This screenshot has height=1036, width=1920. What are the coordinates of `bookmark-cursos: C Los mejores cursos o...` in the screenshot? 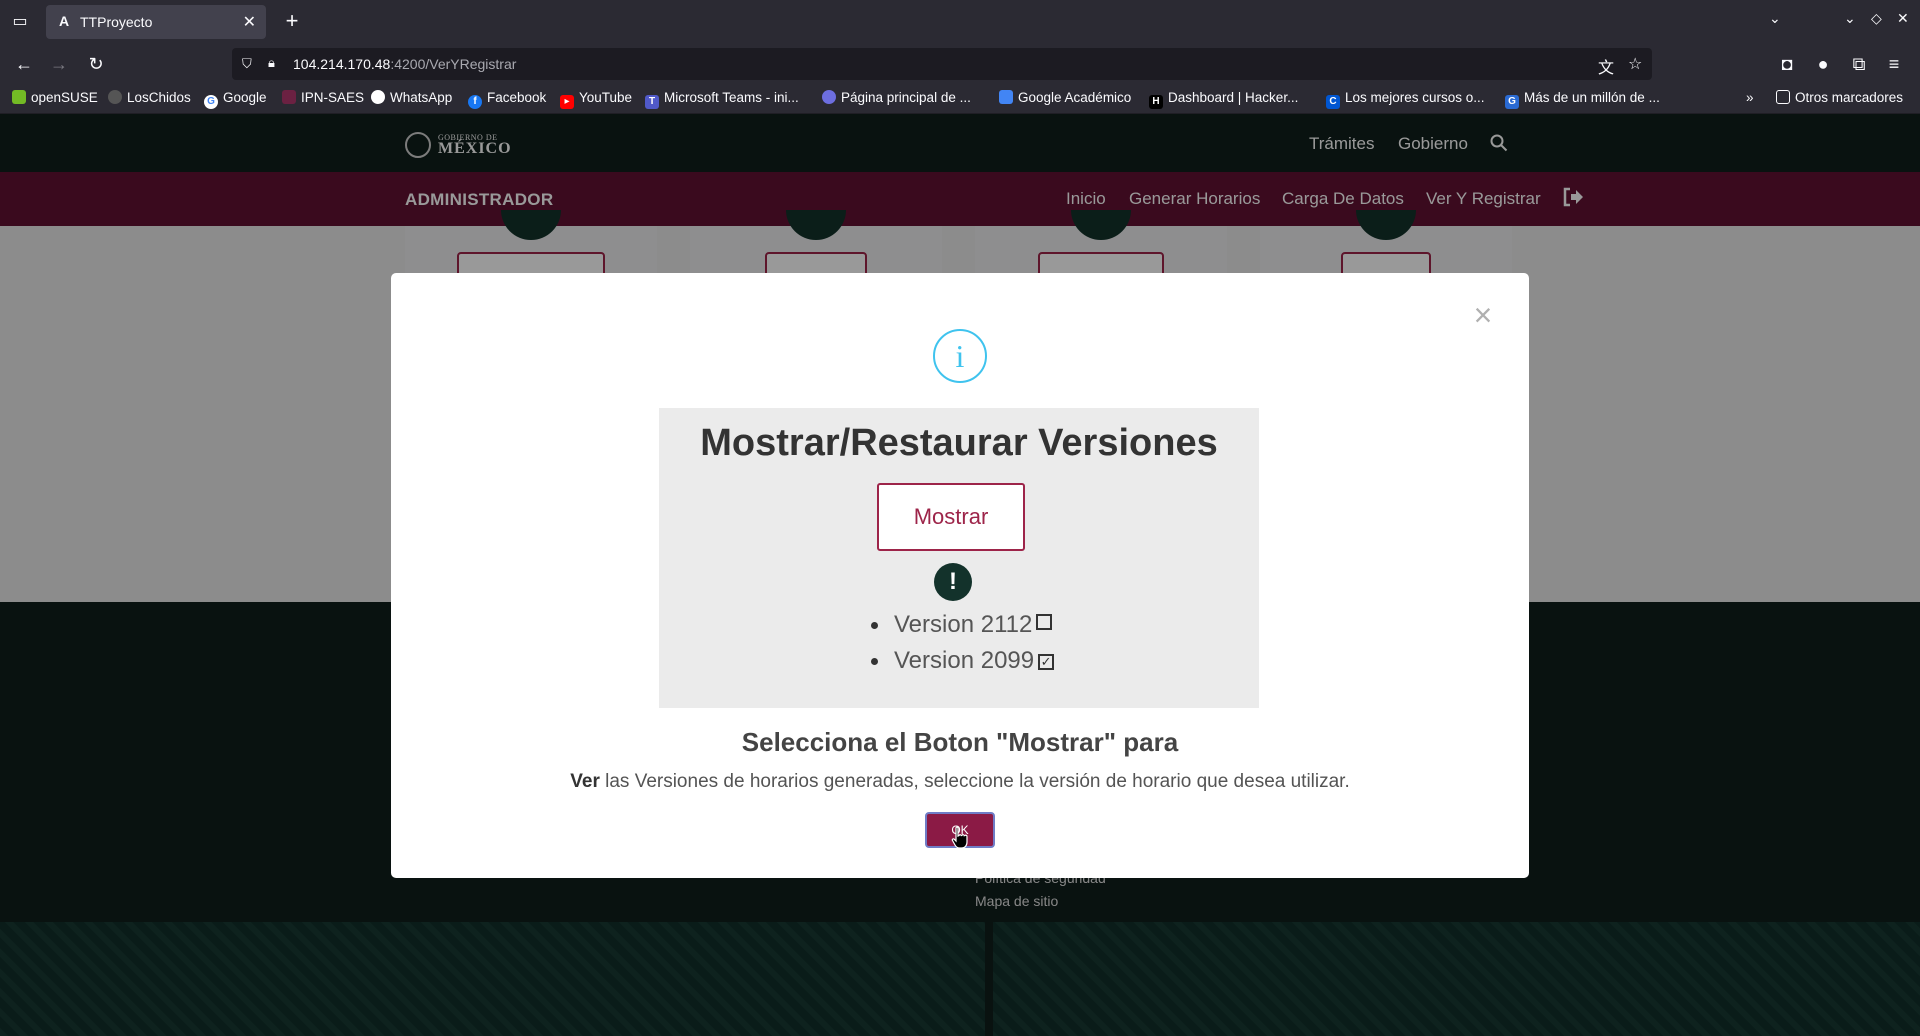 It's located at (1405, 99).